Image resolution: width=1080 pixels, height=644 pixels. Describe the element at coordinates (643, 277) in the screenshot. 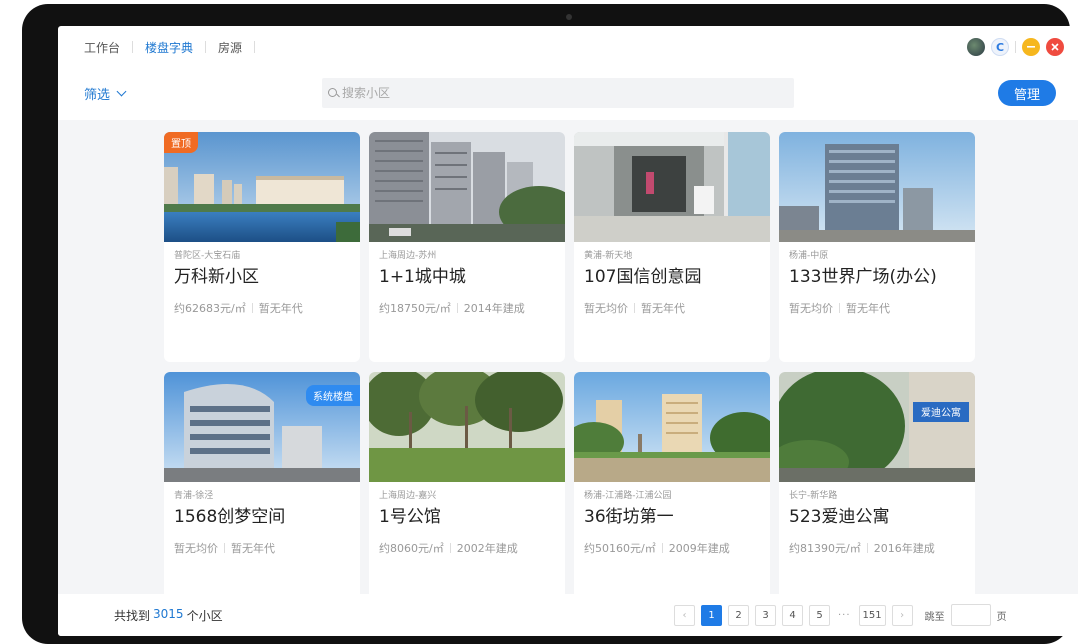

I see `community-name: 107国信创意园` at that location.